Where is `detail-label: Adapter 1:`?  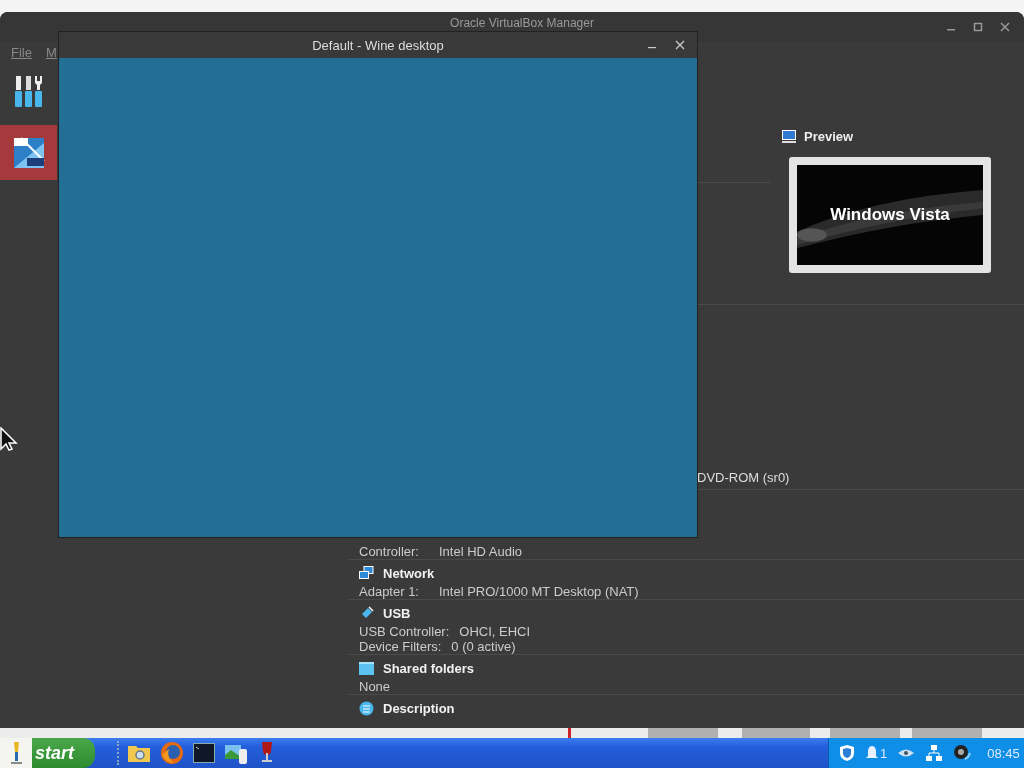 detail-label: Adapter 1: is located at coordinates (389, 591).